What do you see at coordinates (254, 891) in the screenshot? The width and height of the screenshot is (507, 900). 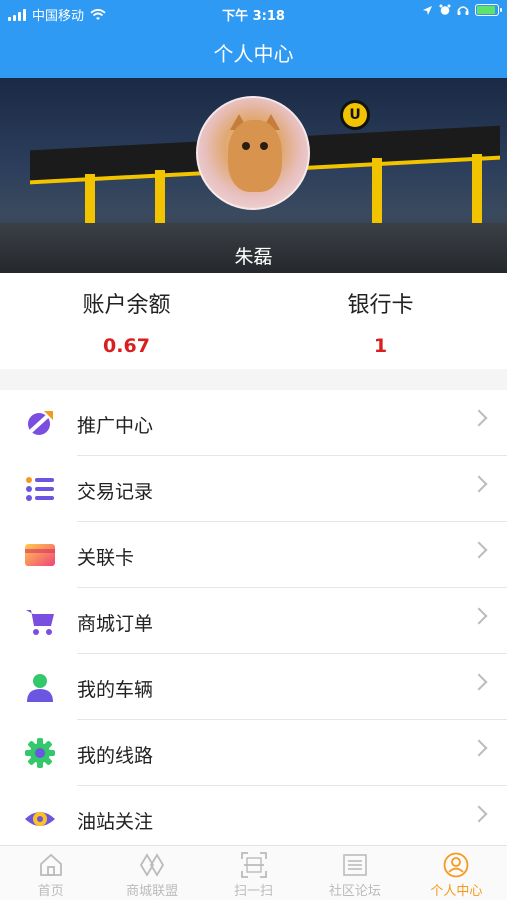 I see `tab-label: 扫一扫` at bounding box center [254, 891].